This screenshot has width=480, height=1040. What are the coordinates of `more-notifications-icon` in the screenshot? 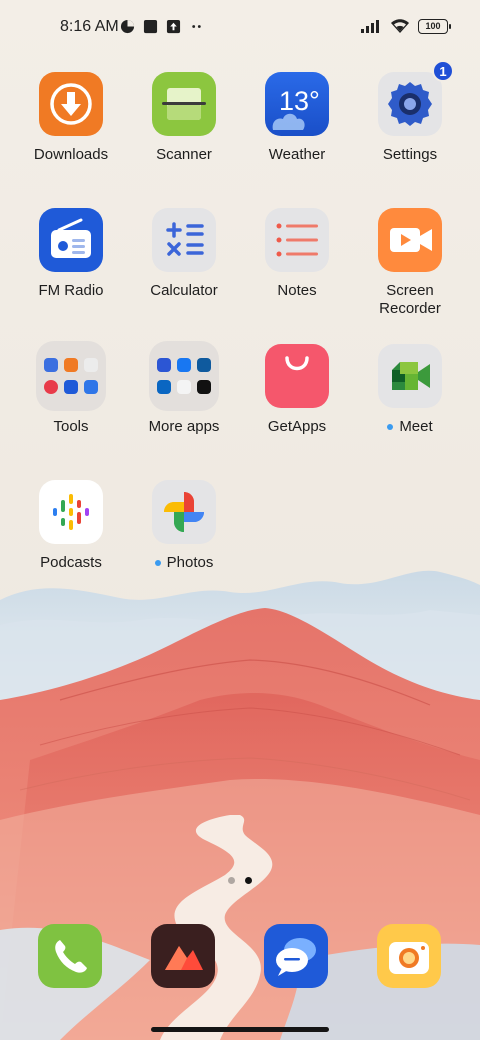 It's located at (196, 26).